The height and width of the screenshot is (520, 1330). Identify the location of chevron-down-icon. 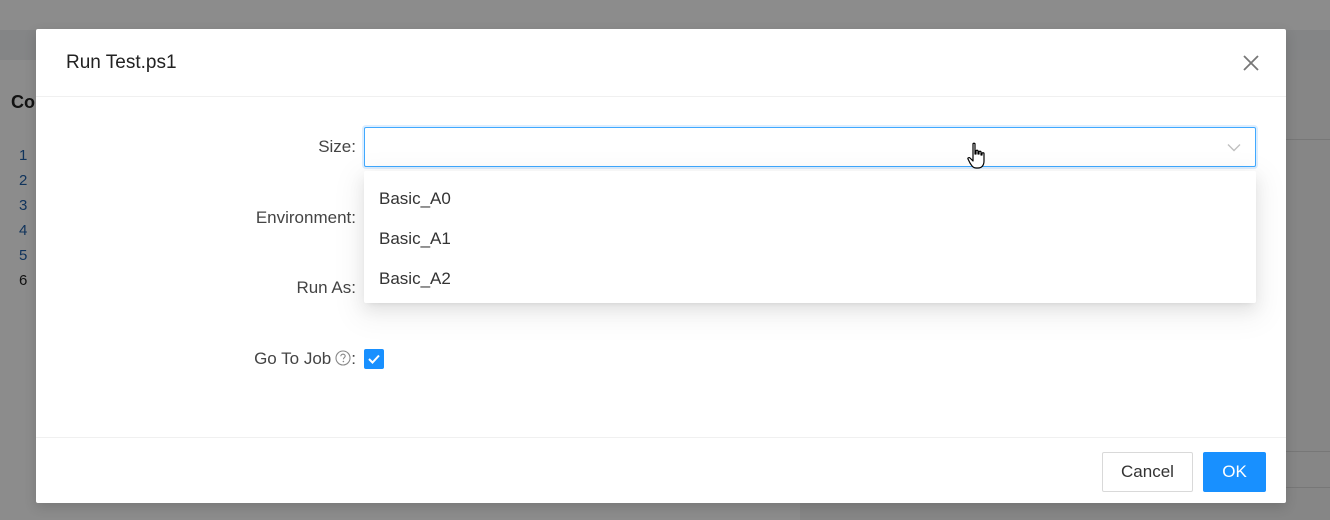
(1234, 148).